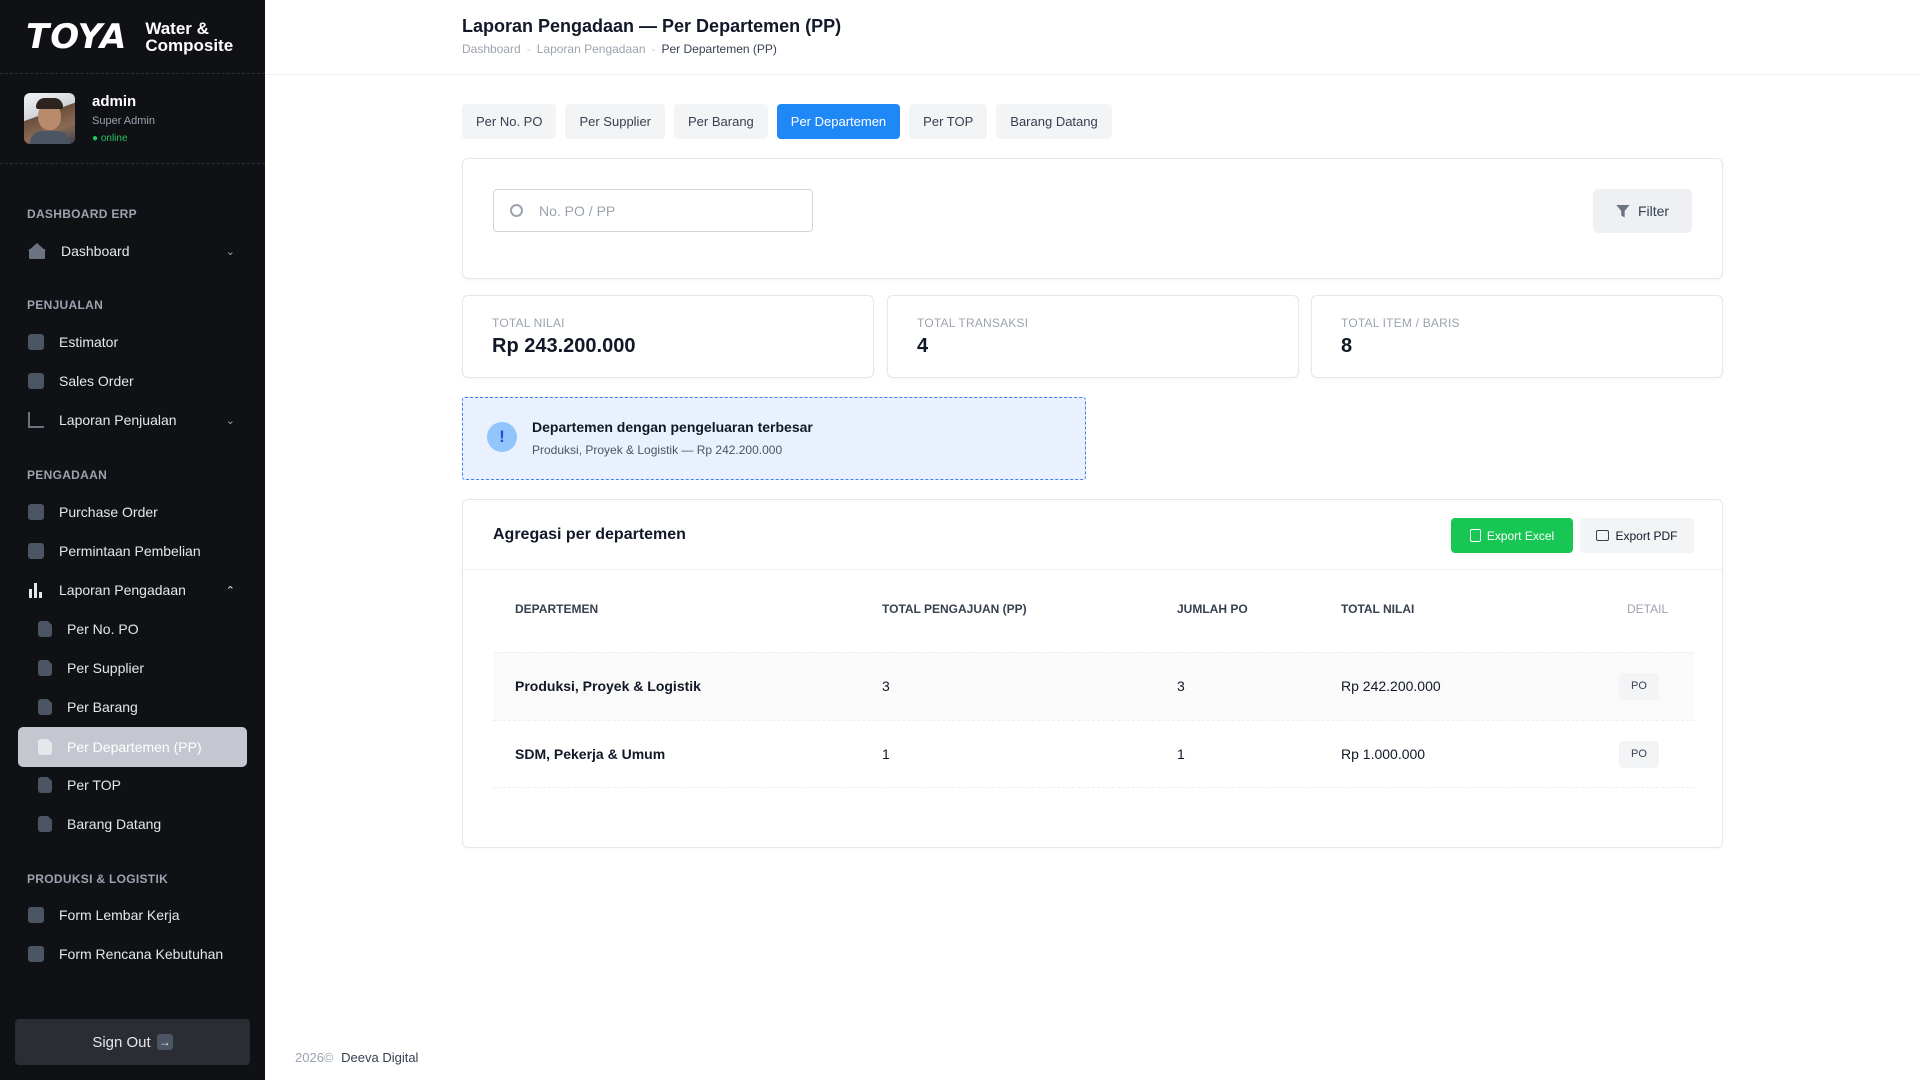  I want to click on sign-out-button: Sign Out →, so click(132, 1042).